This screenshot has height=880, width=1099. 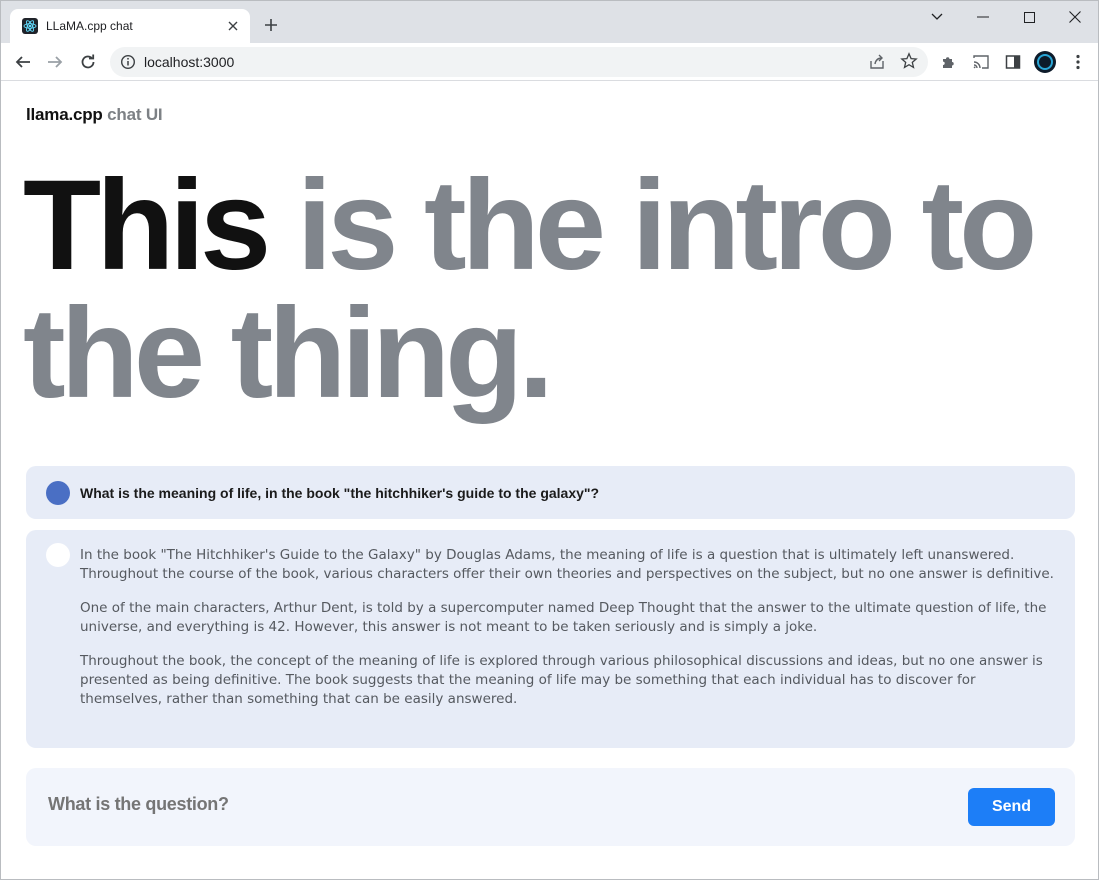 What do you see at coordinates (488, 804) in the screenshot?
I see `question-input` at bounding box center [488, 804].